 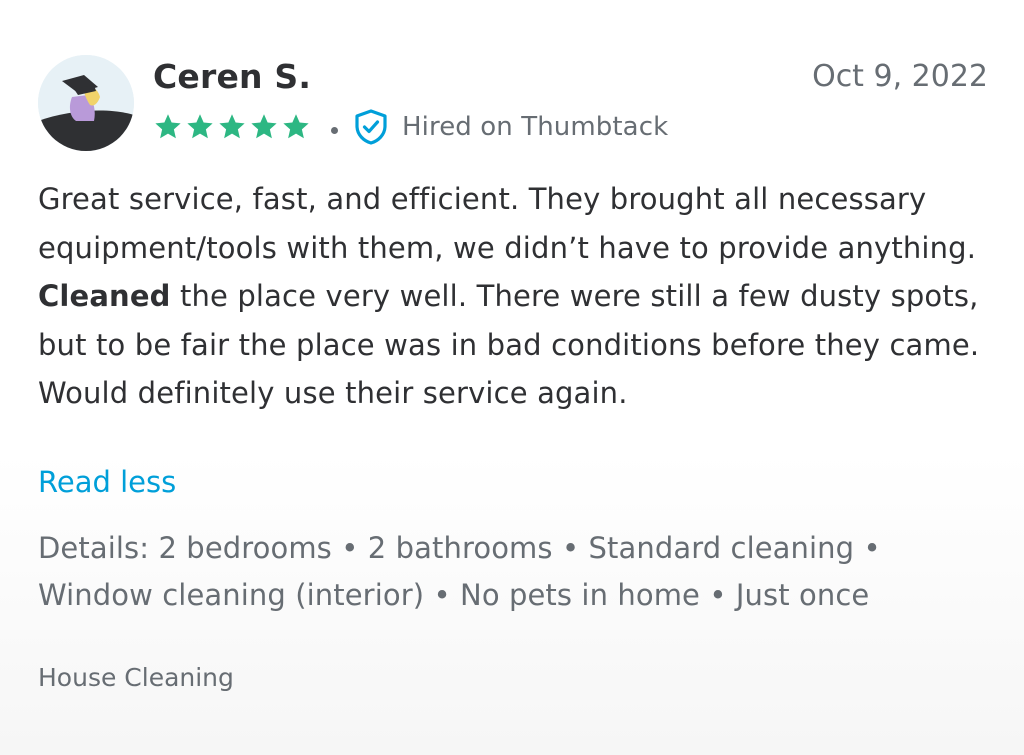 I want to click on detail-item: No pets in home, so click(x=580, y=595).